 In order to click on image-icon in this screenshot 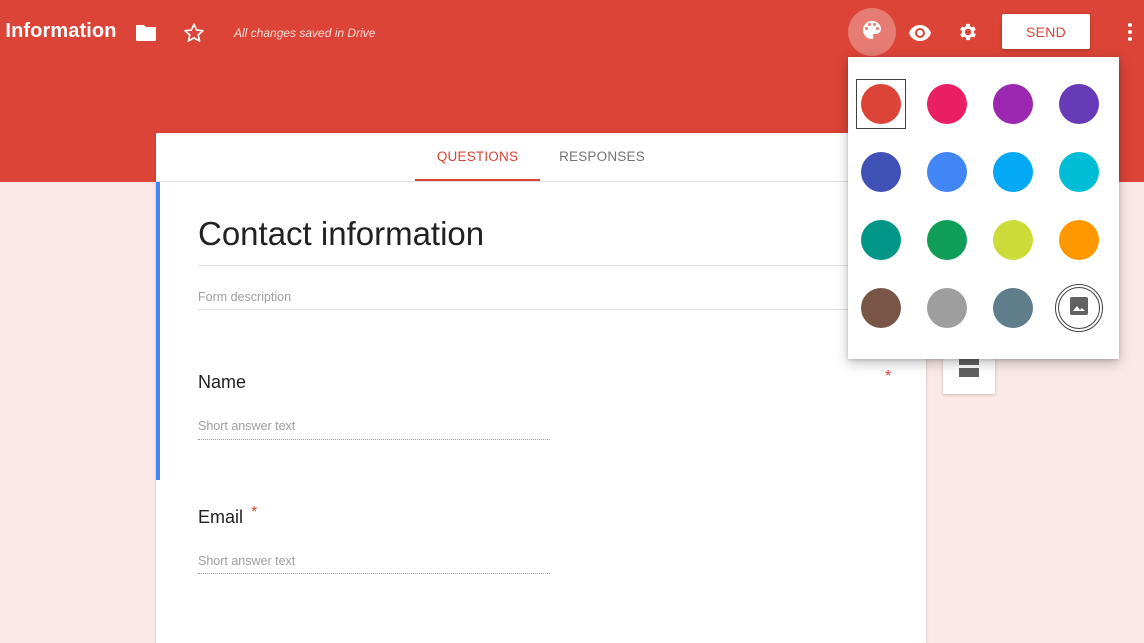, I will do `click(1079, 308)`.